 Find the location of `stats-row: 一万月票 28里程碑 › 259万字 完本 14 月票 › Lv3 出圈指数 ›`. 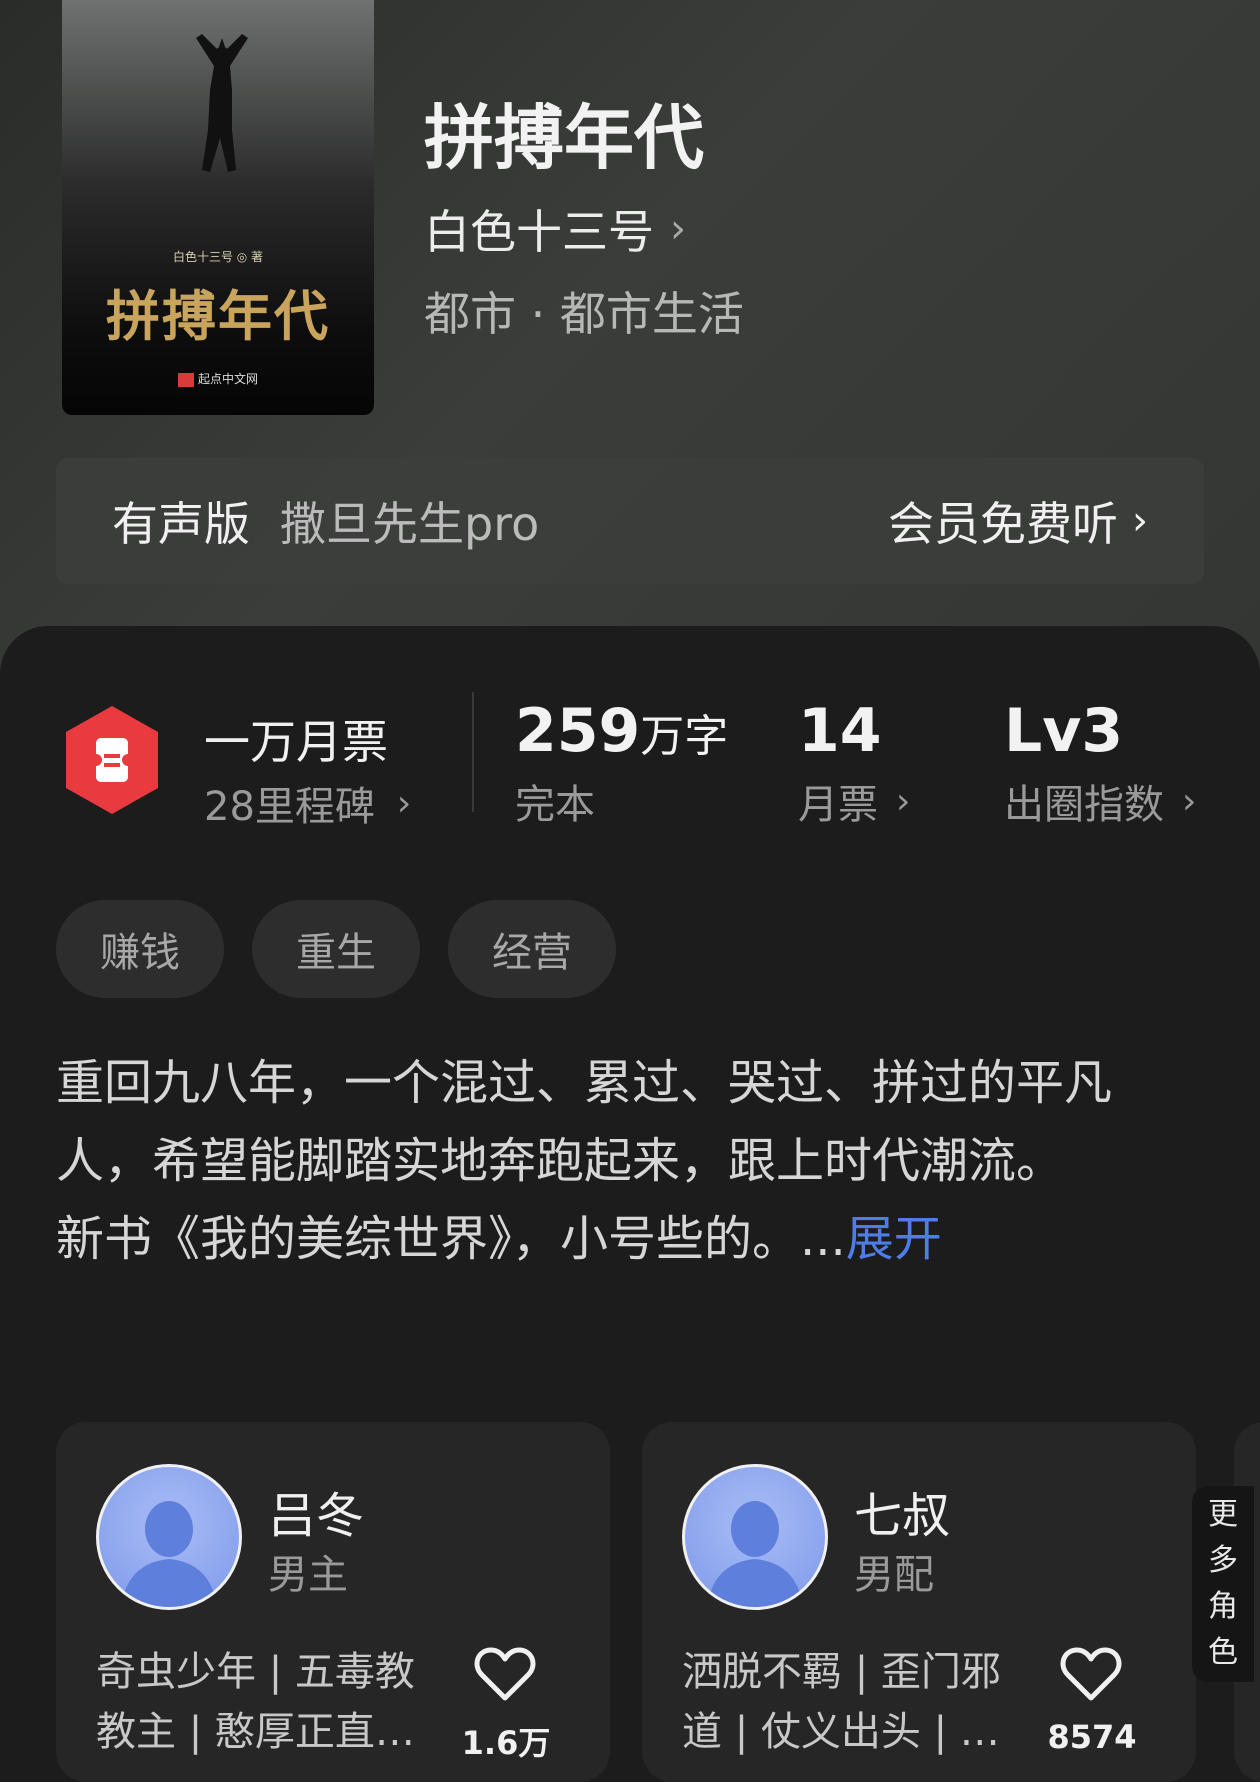

stats-row: 一万月票 28里程碑 › 259万字 完本 14 月票 › Lv3 出圈指数 › is located at coordinates (630, 728).